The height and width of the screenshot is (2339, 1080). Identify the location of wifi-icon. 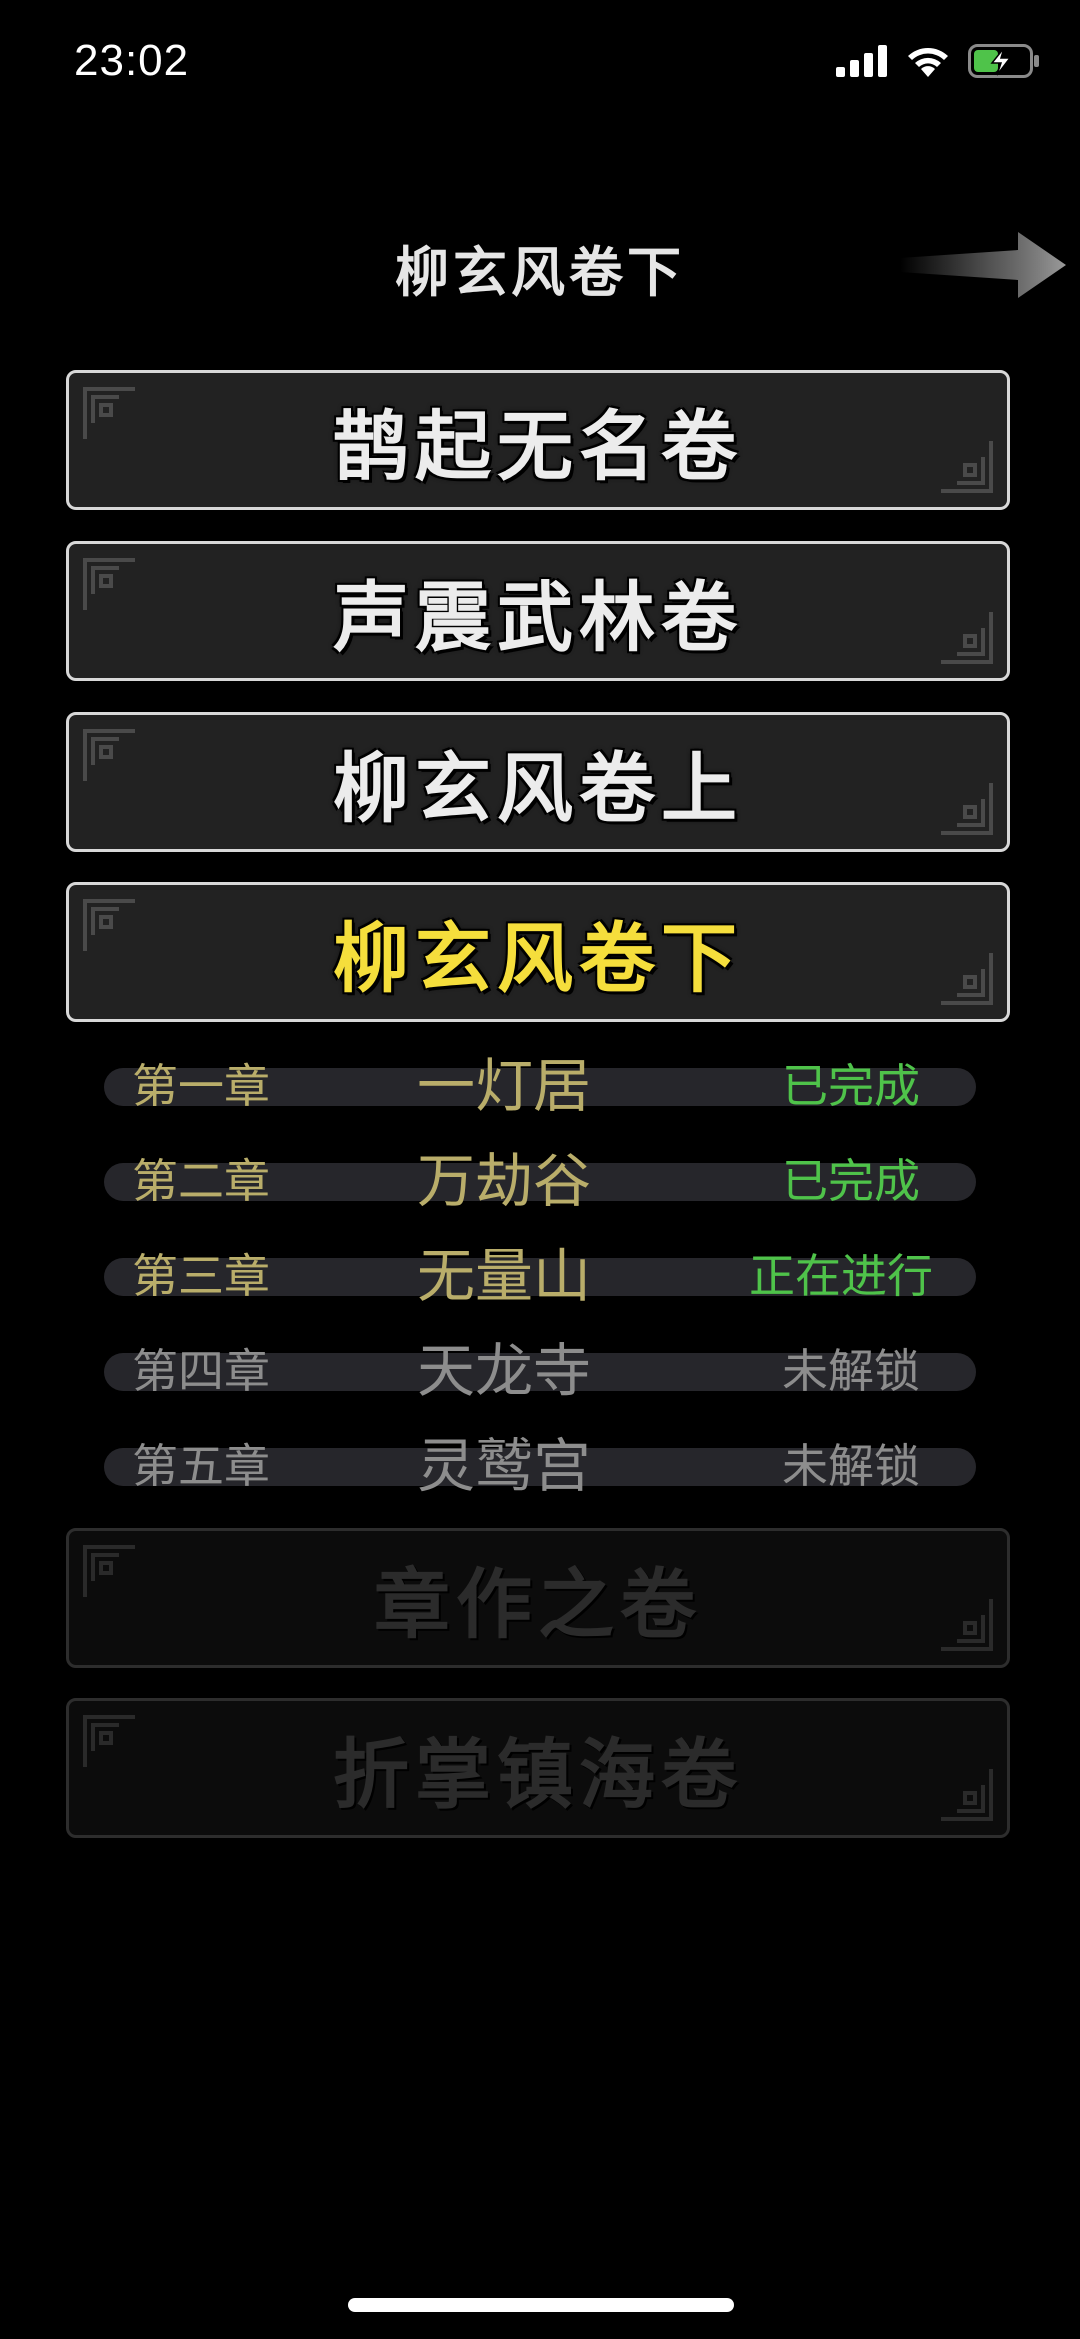
(928, 63).